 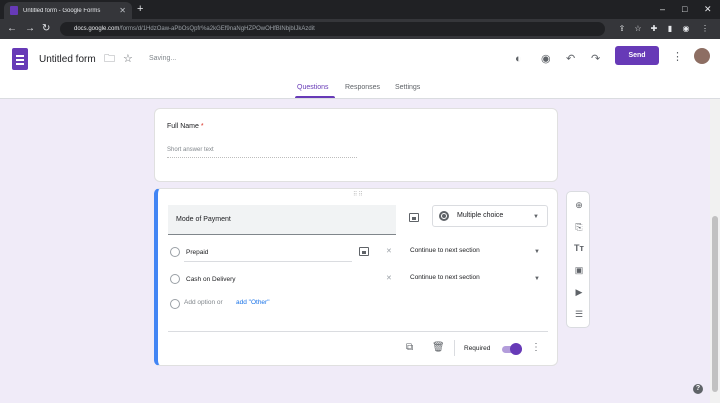 What do you see at coordinates (122, 10) in the screenshot?
I see `tab-close-icon: ✕` at bounding box center [122, 10].